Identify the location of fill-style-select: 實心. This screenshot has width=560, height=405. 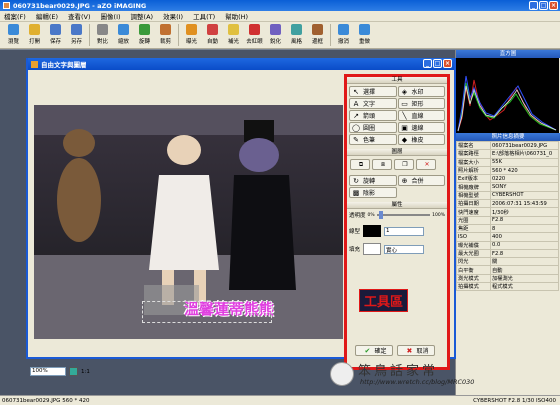
(404, 249).